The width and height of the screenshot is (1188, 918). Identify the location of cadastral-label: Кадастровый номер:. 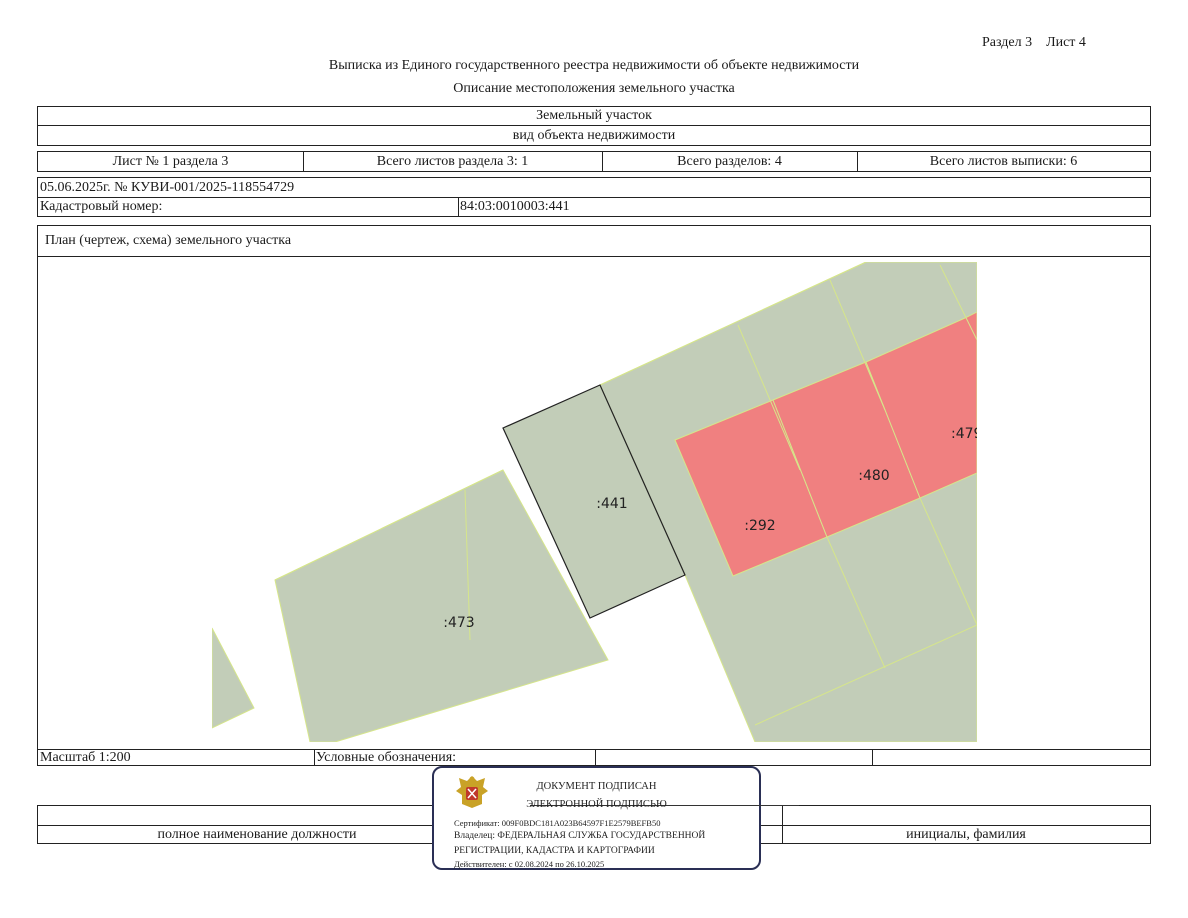
(101, 206).